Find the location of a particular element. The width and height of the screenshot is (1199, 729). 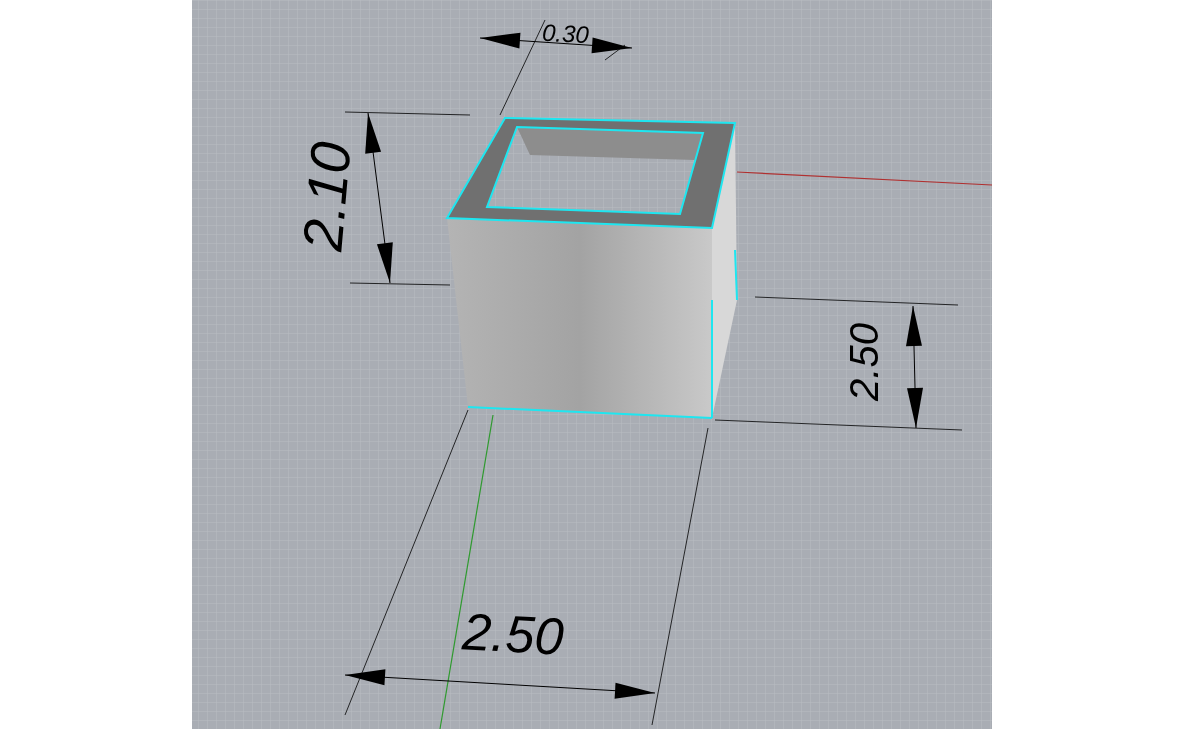

box-model-drawing is located at coordinates (592, 268).